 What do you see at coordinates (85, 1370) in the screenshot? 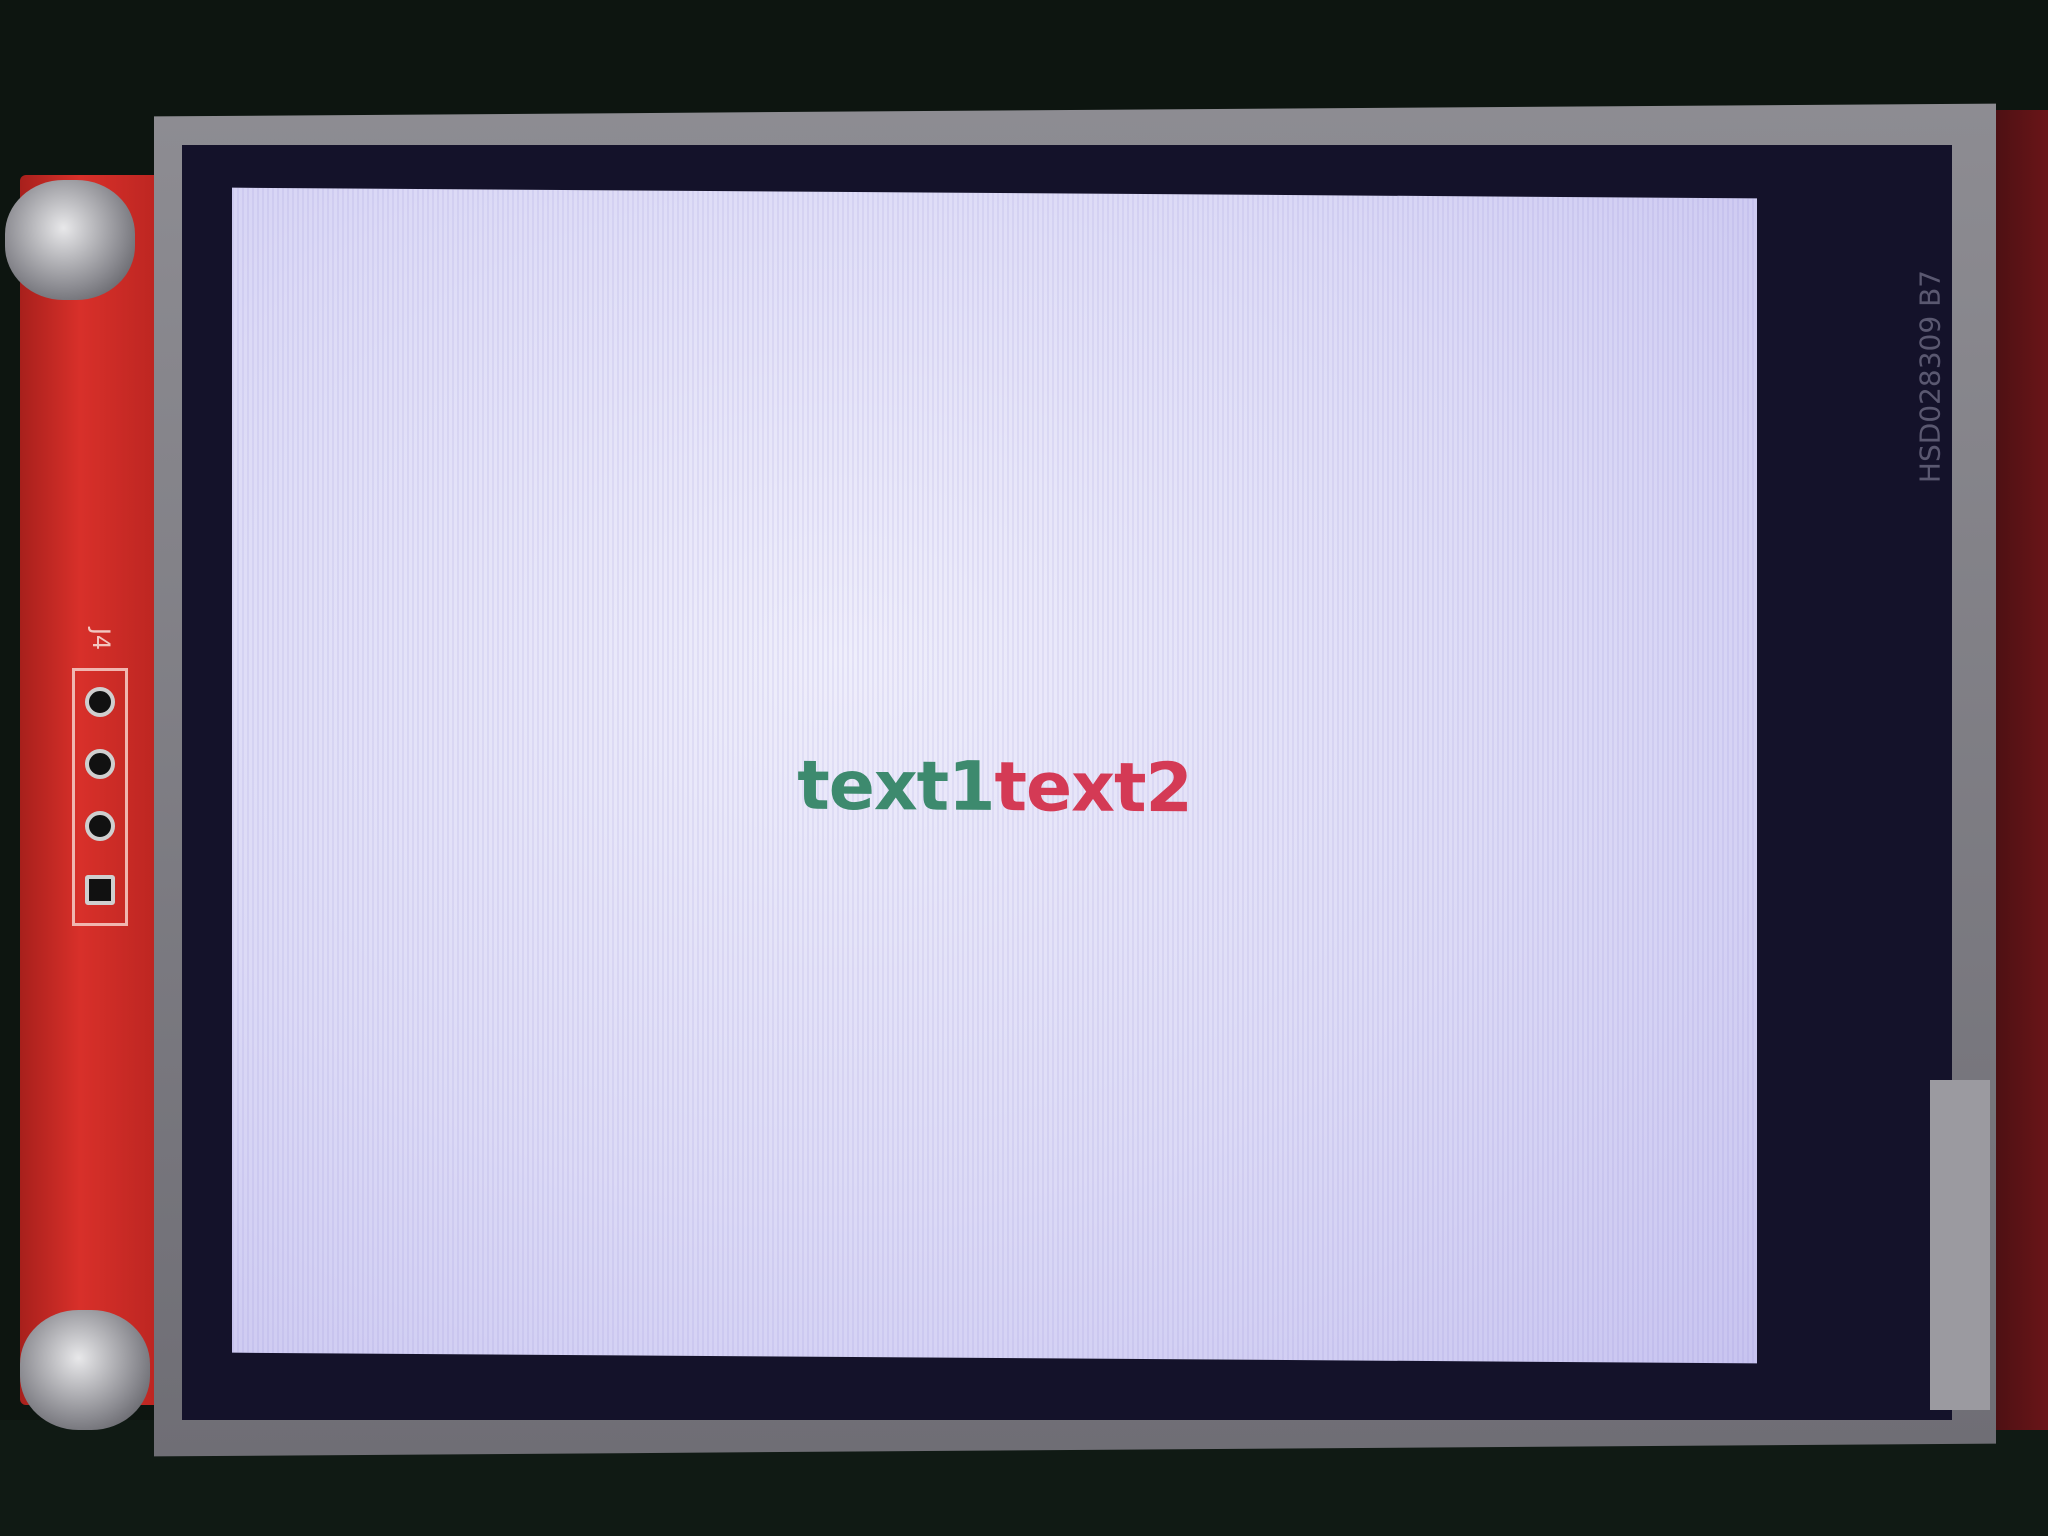
I see `mounting-bolt-bottom` at bounding box center [85, 1370].